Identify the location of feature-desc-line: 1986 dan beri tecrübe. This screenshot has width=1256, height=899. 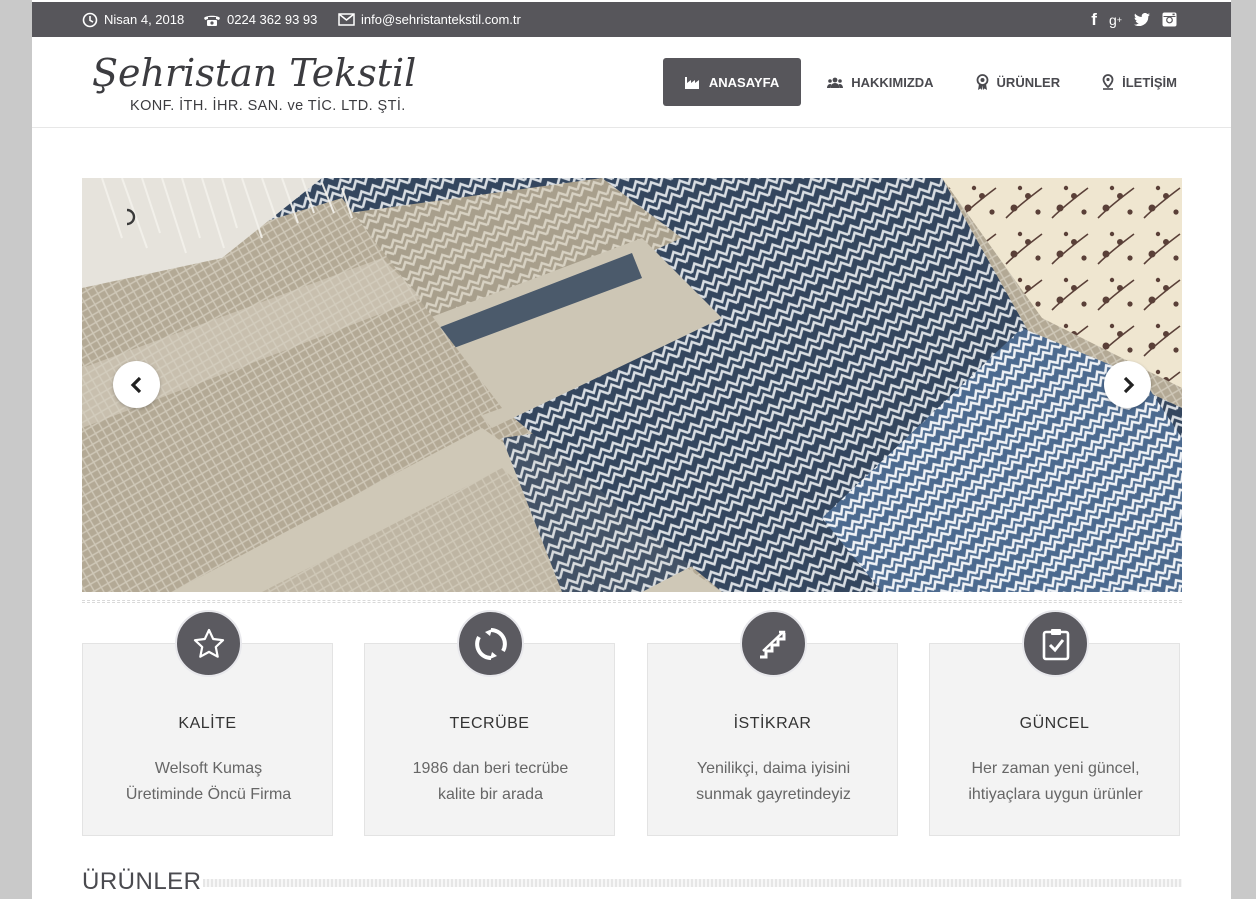
(490, 768).